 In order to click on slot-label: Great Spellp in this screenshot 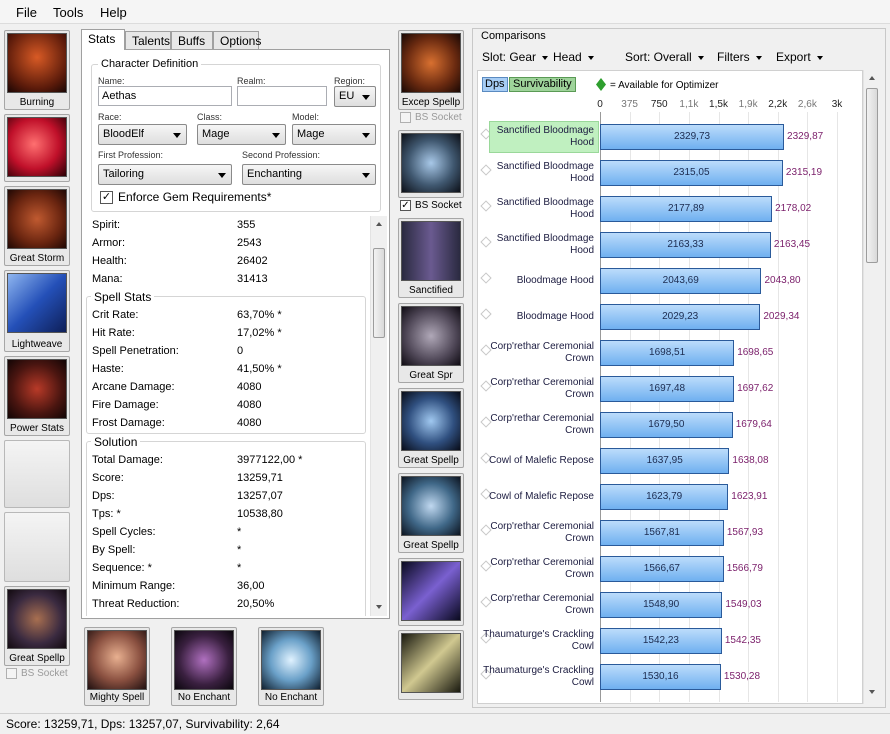, I will do `click(37, 658)`.